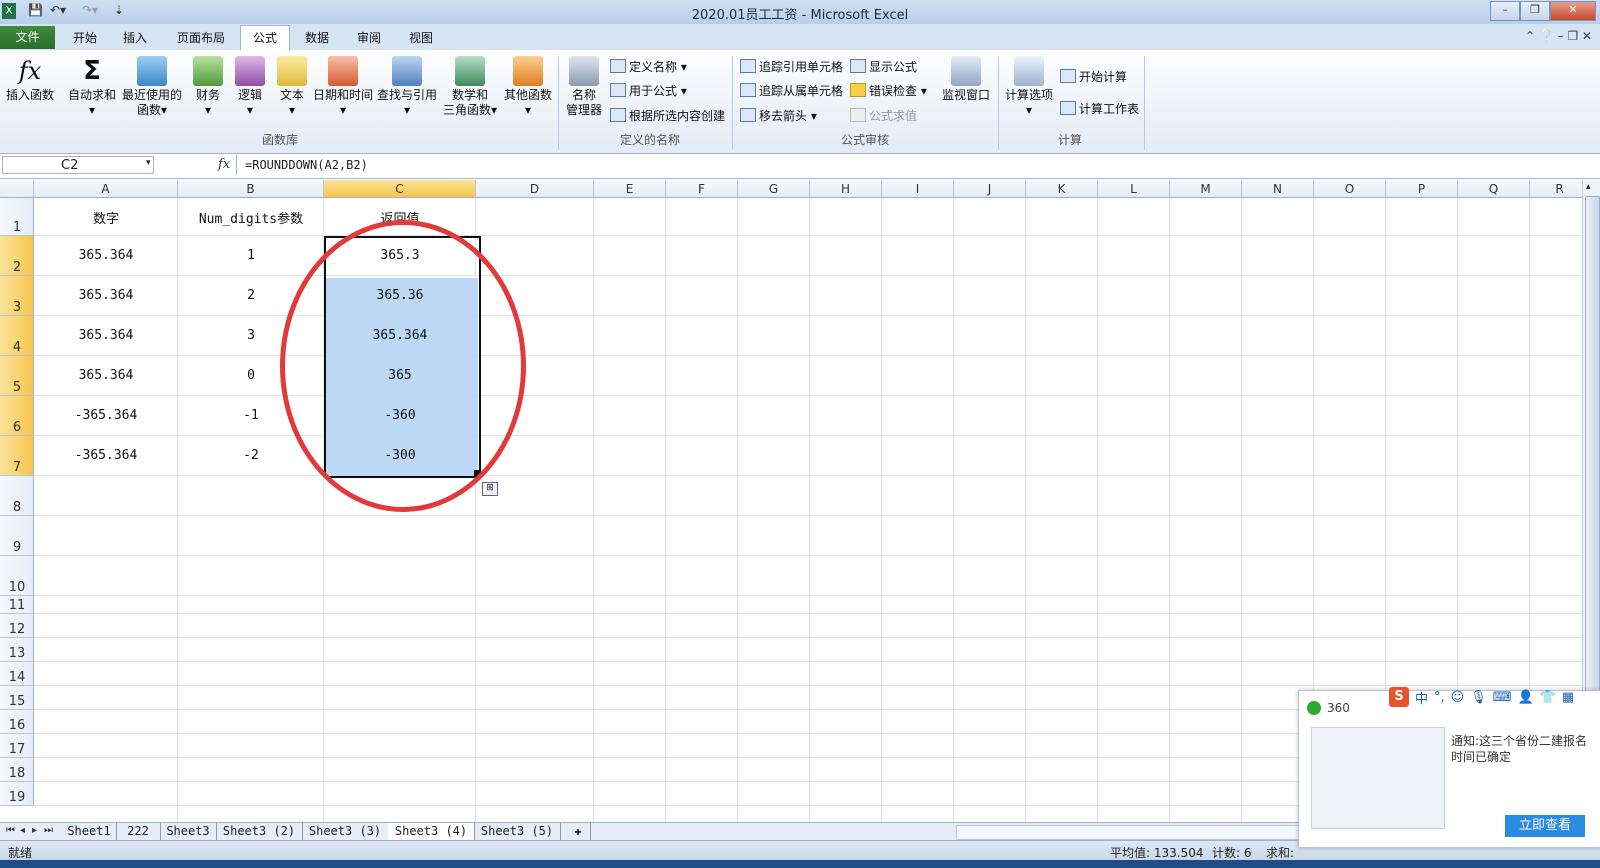  I want to click on column-header-n: N, so click(1278, 189).